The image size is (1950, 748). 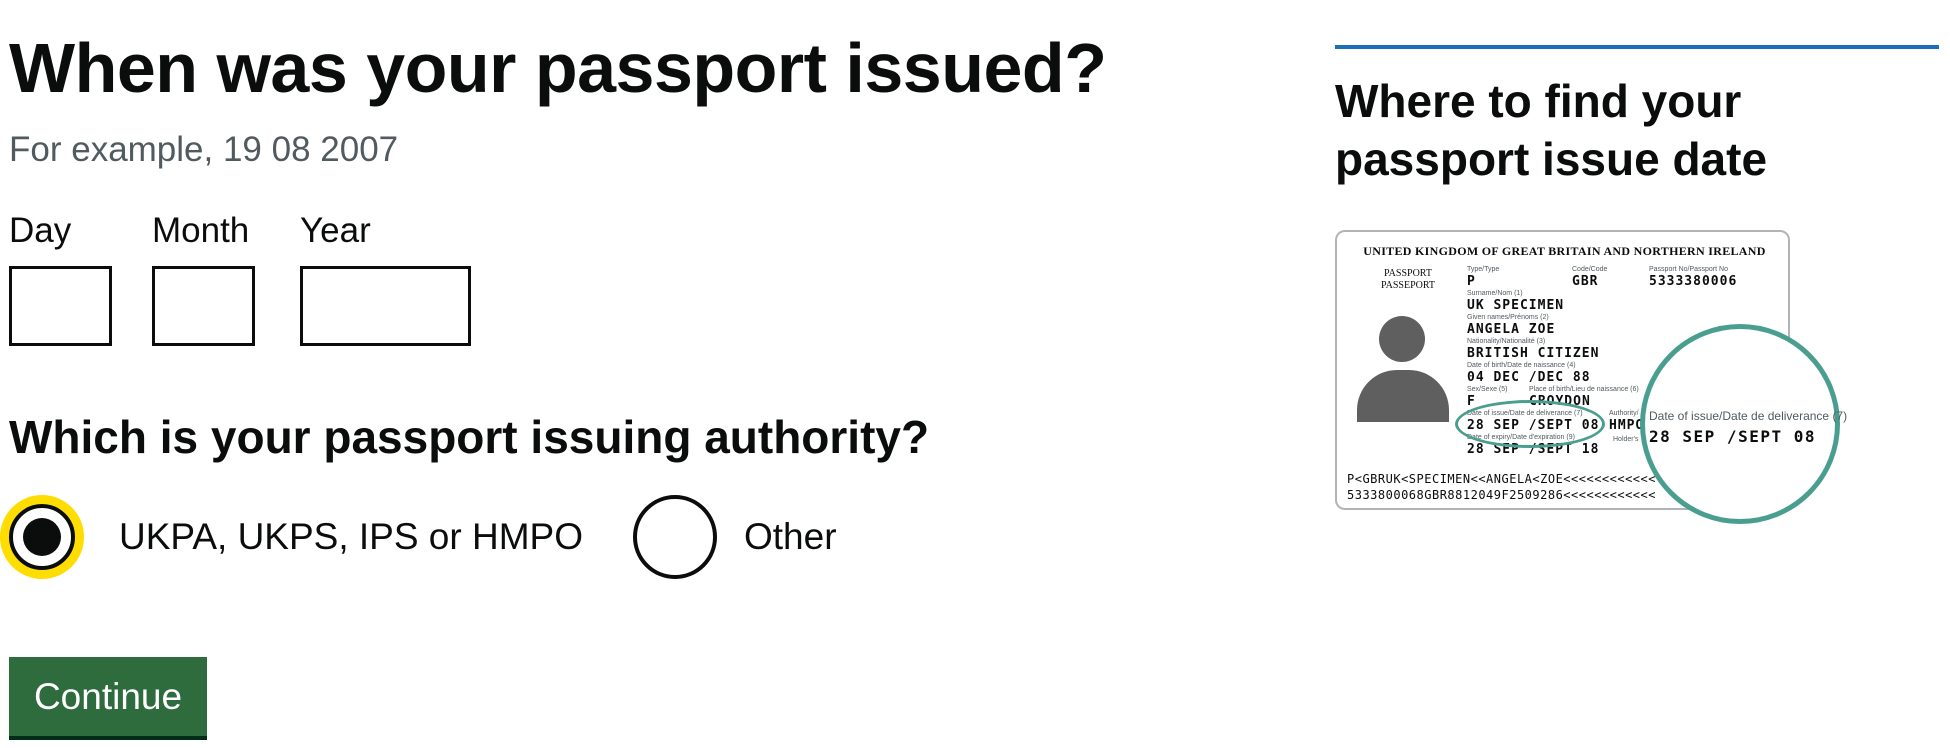 What do you see at coordinates (1408, 279) in the screenshot?
I see `passport-doc-type: PASSPORT PASSEPORT` at bounding box center [1408, 279].